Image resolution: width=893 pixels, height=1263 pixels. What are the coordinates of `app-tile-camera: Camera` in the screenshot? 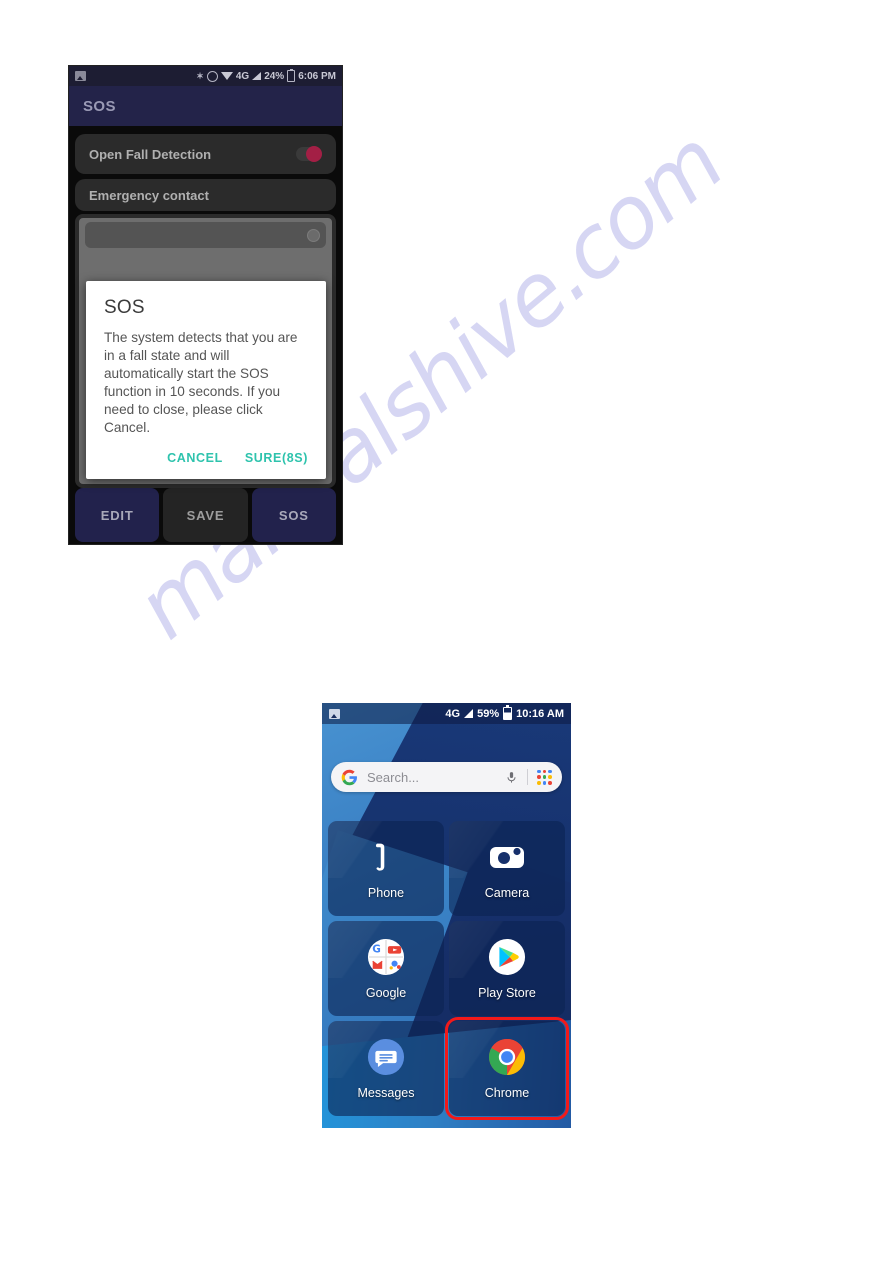 It's located at (507, 868).